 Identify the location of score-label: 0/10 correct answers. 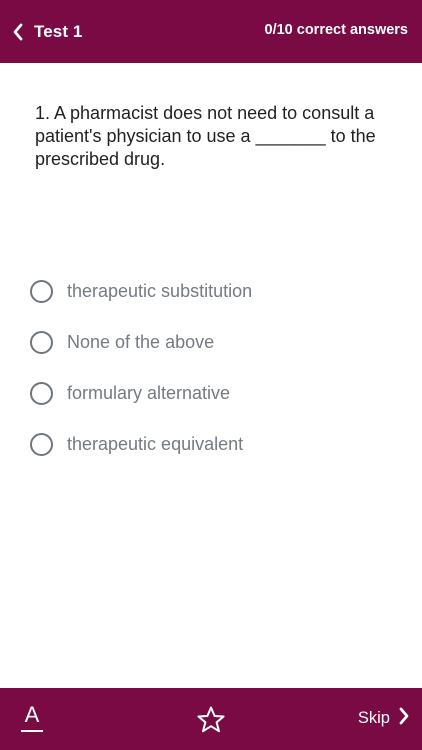
(336, 30).